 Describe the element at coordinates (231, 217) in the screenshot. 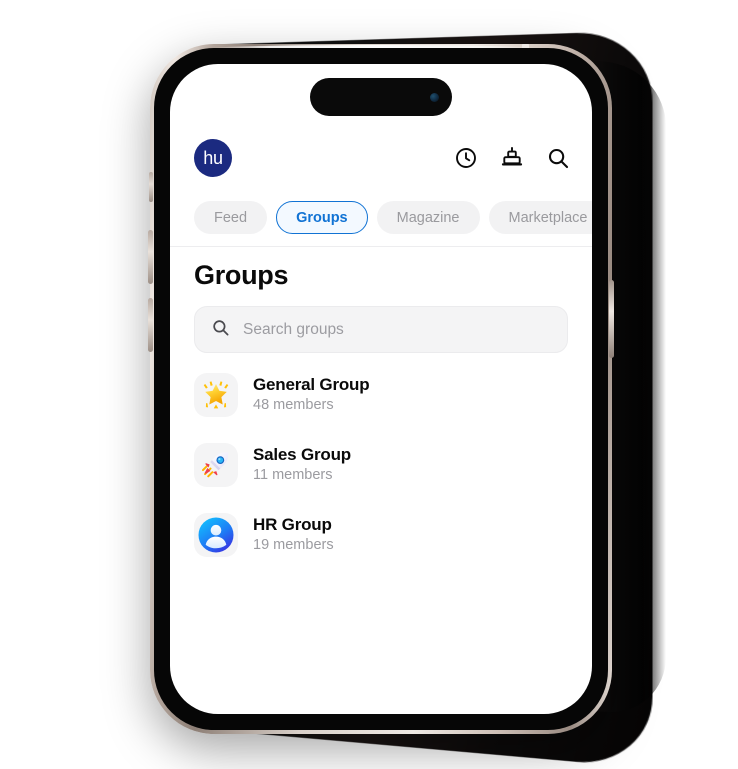

I see `tab-feed: Feed` at that location.